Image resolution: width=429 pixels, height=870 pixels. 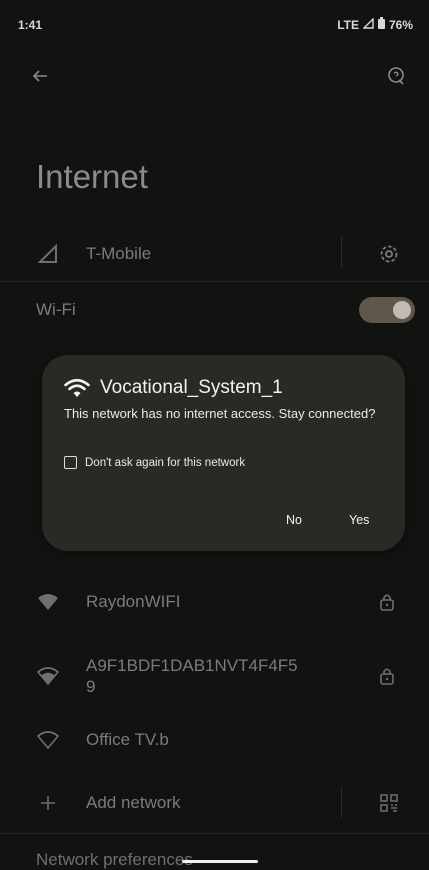 I want to click on battery-percent: 76%, so click(x=400, y=24).